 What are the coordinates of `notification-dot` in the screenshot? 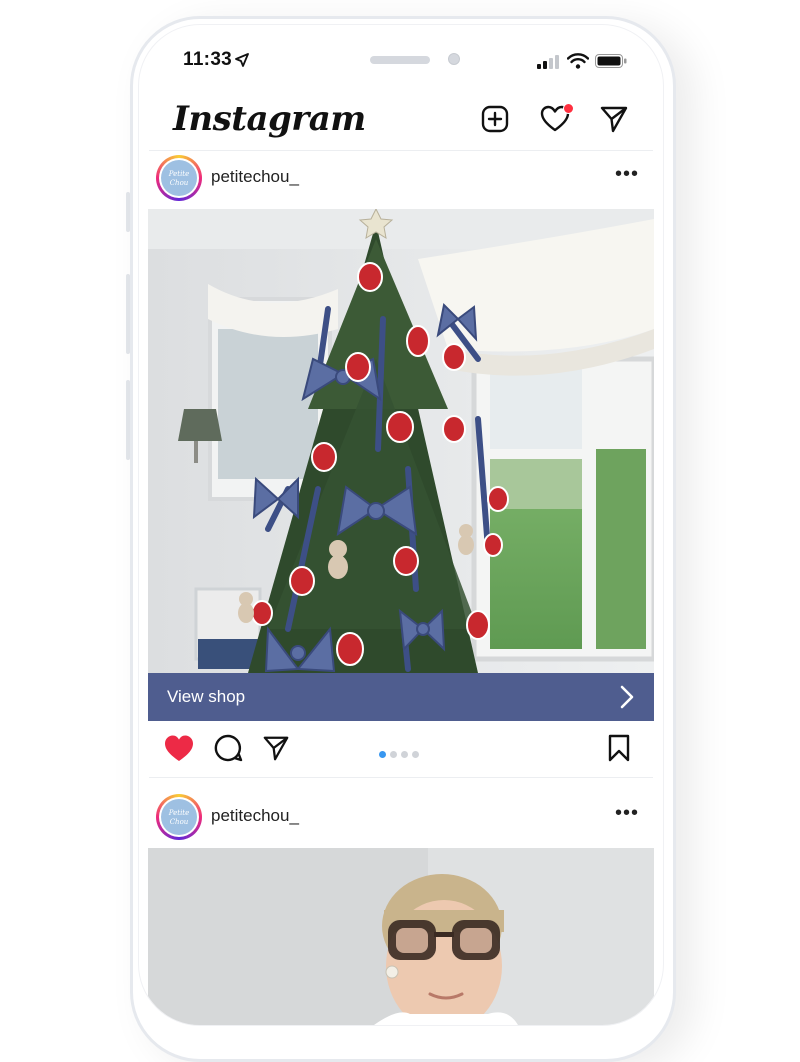 It's located at (568, 108).